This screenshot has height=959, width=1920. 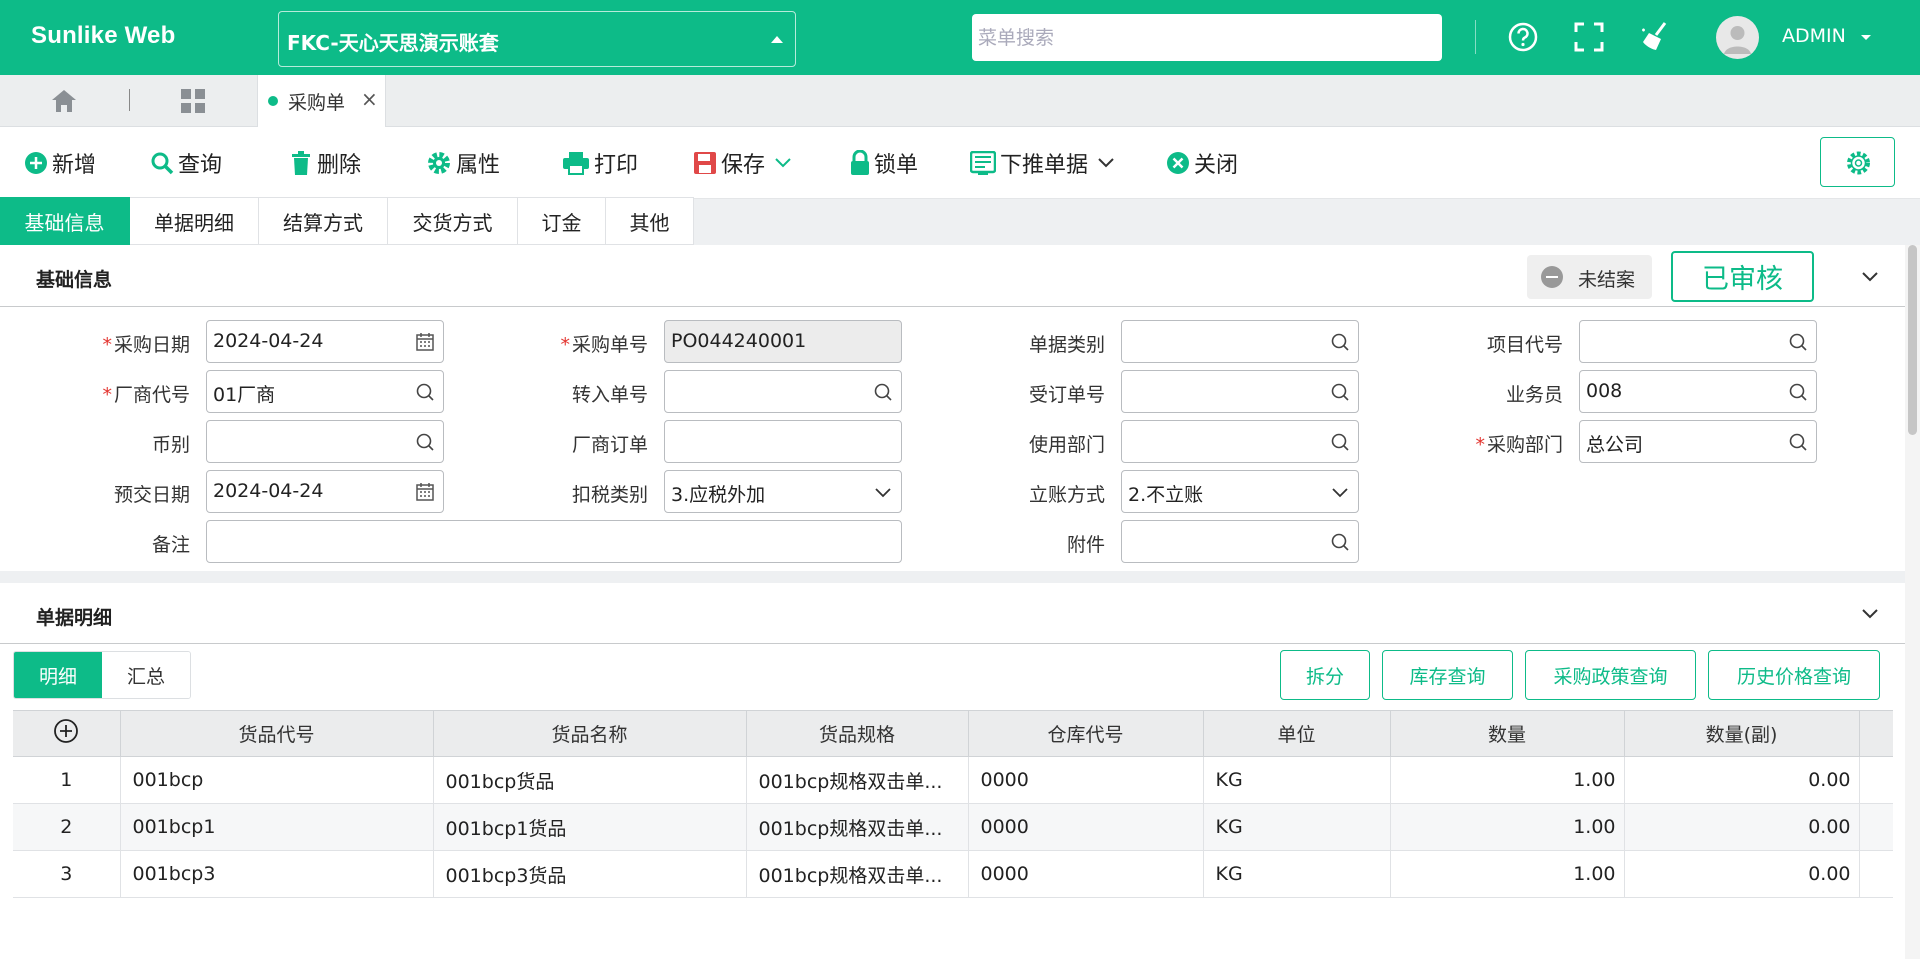 I want to click on purchase-no-field: PO044240001, so click(x=783, y=341).